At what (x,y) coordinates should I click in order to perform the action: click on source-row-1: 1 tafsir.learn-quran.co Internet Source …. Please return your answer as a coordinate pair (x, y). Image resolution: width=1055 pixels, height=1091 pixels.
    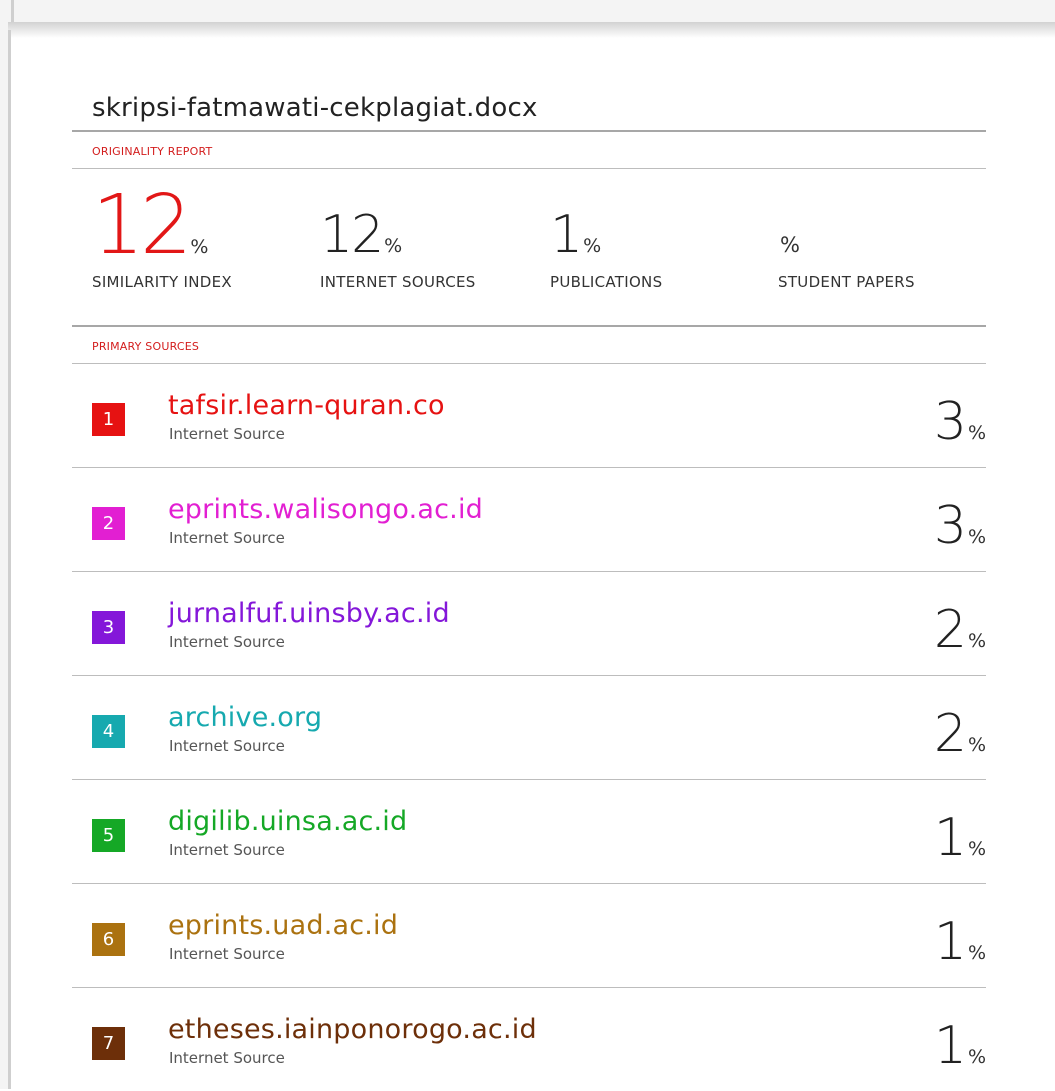
    Looking at the image, I should click on (529, 416).